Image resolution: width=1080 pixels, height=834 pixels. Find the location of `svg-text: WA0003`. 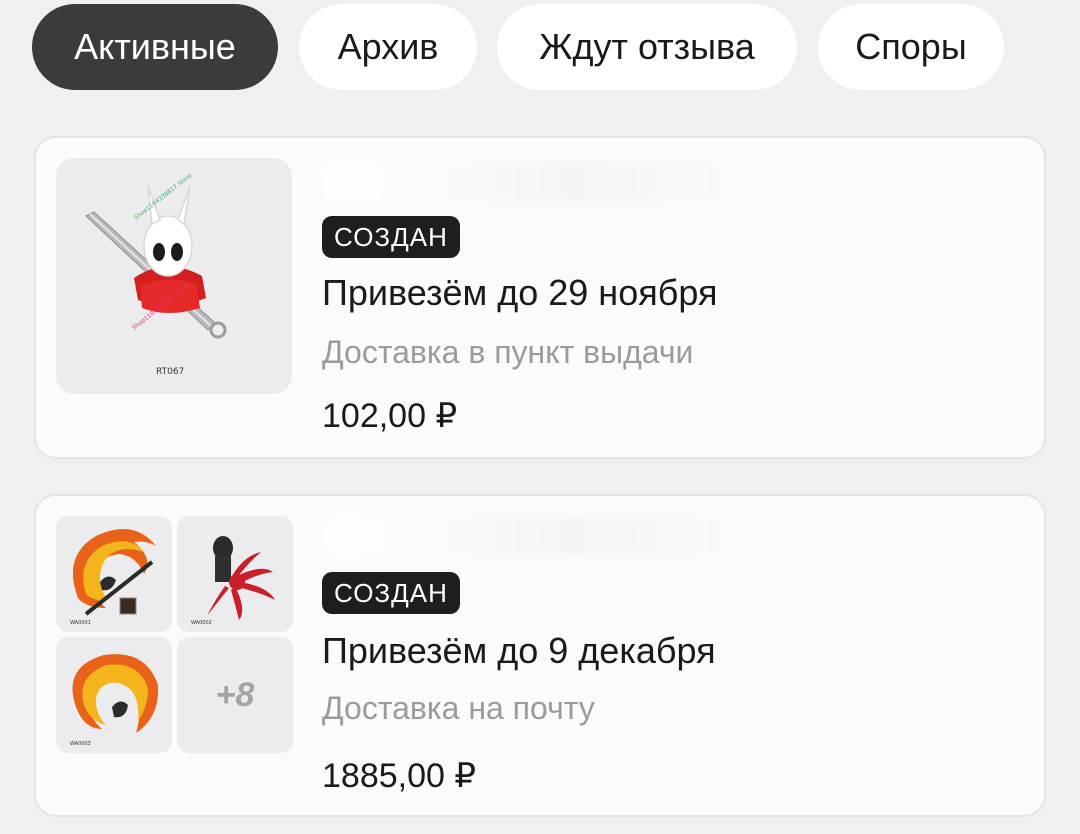

svg-text: WA0003 is located at coordinates (80, 744).